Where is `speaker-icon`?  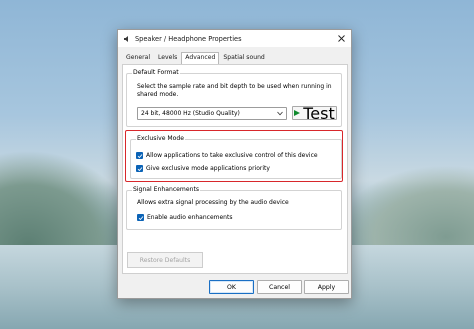 speaker-icon is located at coordinates (127, 39).